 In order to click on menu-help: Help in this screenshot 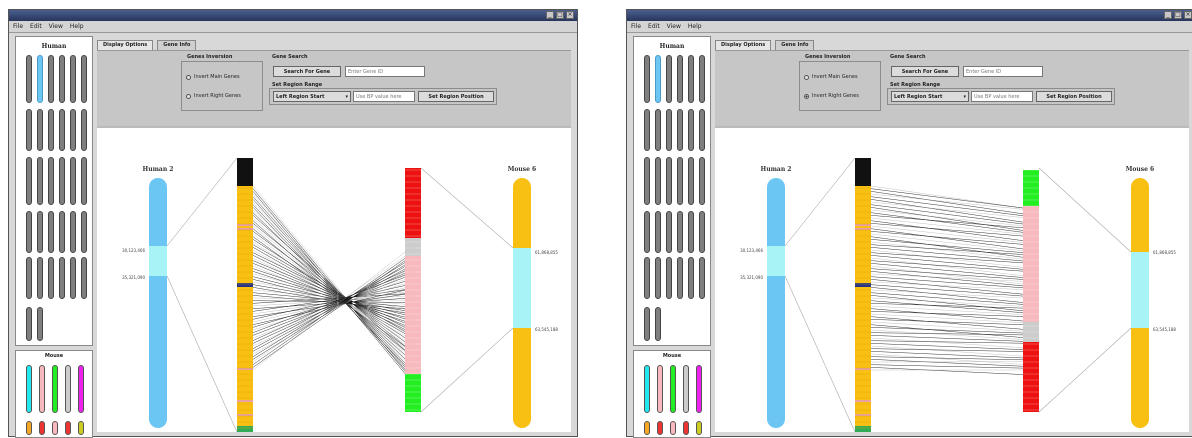, I will do `click(77, 26)`.